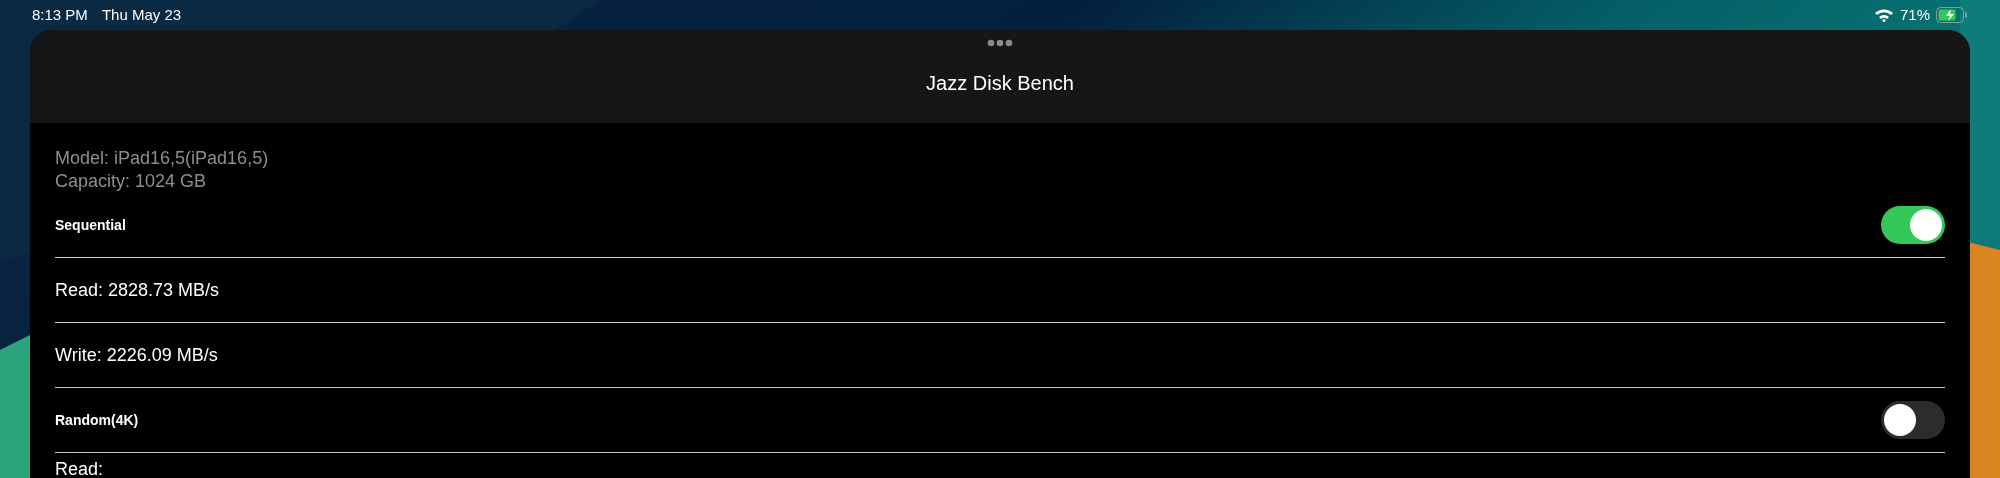  What do you see at coordinates (1952, 15) in the screenshot?
I see `battery-charging-icon` at bounding box center [1952, 15].